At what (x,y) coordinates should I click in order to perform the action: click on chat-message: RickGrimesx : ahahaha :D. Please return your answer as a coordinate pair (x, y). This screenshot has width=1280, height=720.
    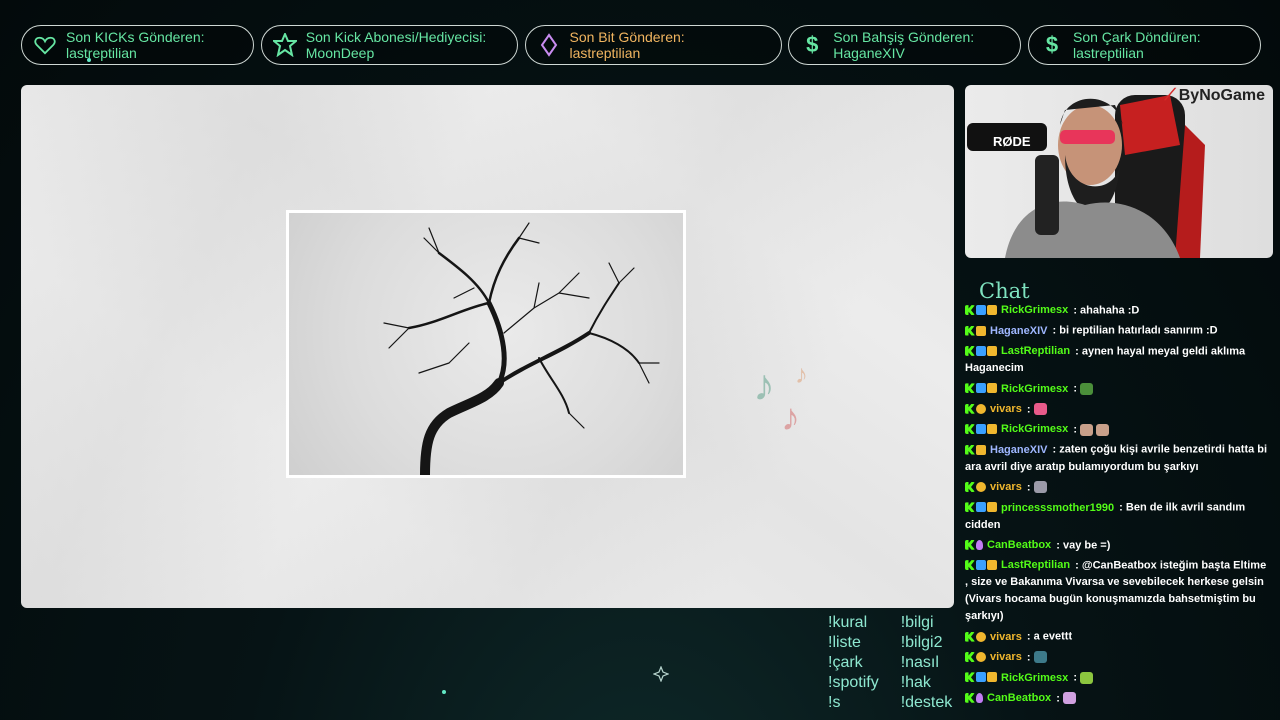
    Looking at the image, I should click on (1117, 310).